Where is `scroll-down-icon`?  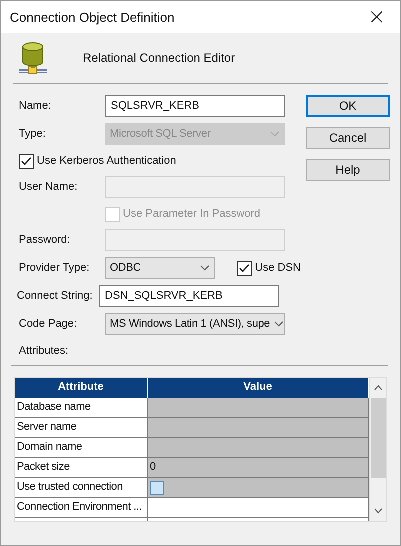 scroll-down-icon is located at coordinates (378, 511).